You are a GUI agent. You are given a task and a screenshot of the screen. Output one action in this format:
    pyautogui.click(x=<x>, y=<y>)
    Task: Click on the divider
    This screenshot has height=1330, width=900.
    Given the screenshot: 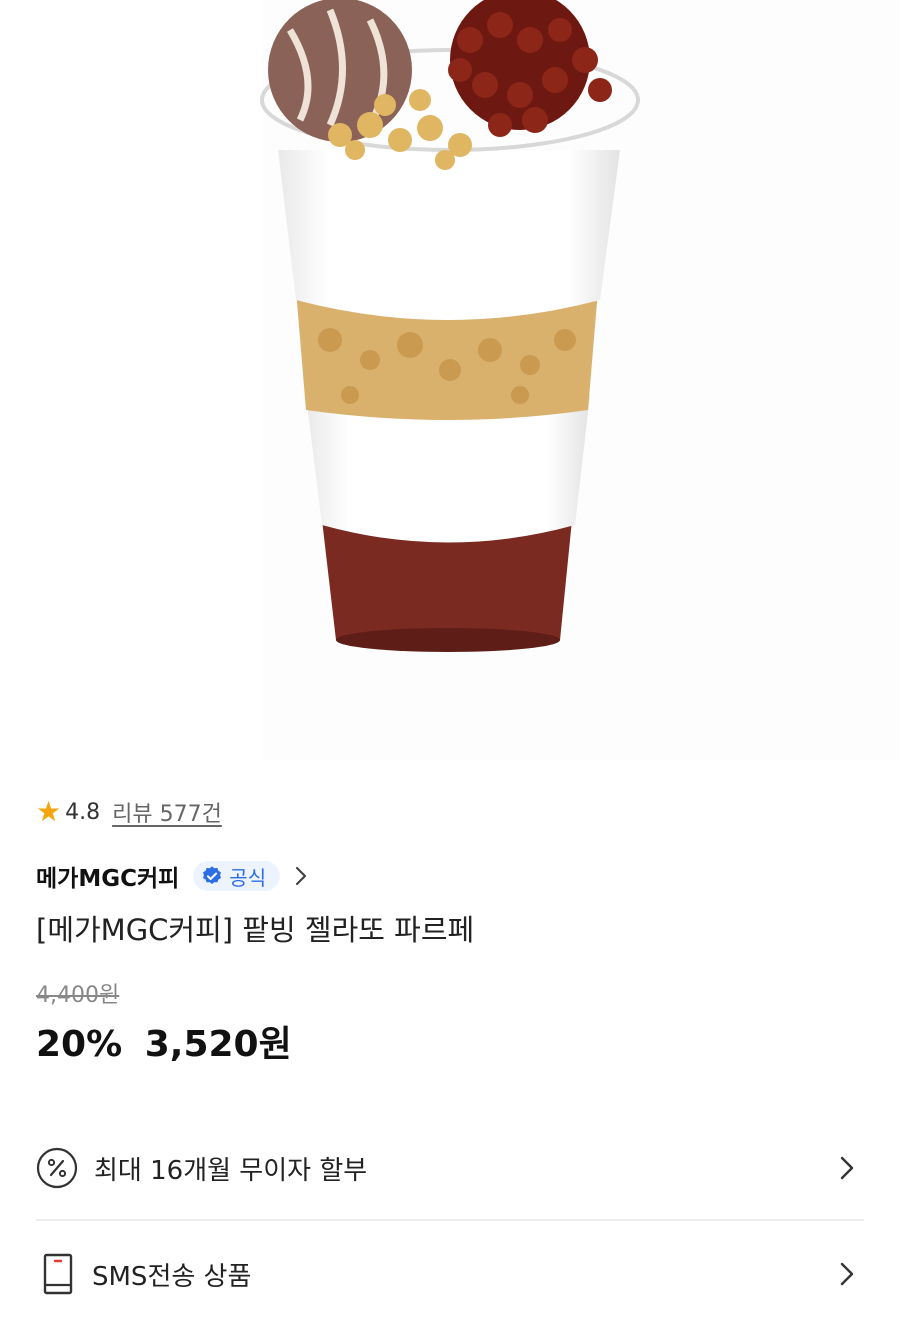 What is the action you would take?
    pyautogui.click(x=450, y=1220)
    